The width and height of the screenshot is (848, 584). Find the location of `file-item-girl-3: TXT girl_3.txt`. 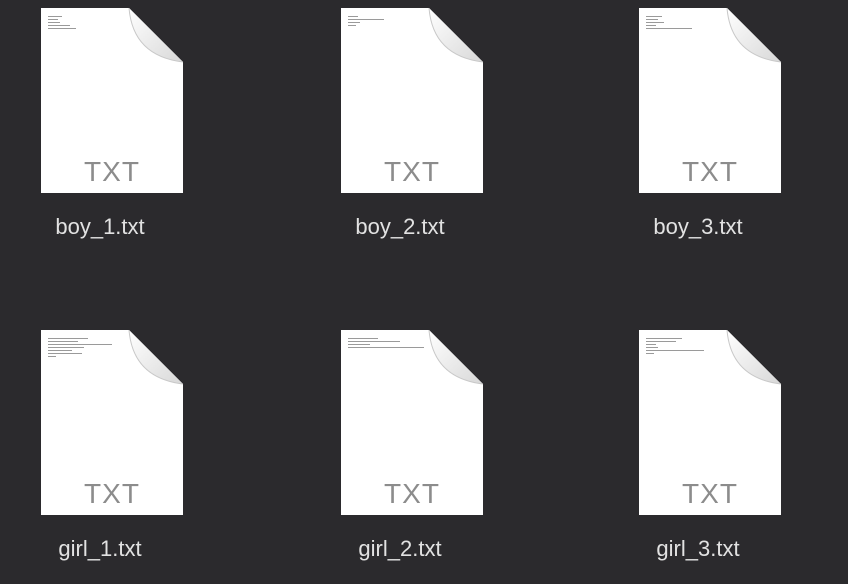

file-item-girl-3: TXT girl_3.txt is located at coordinates (699, 452).